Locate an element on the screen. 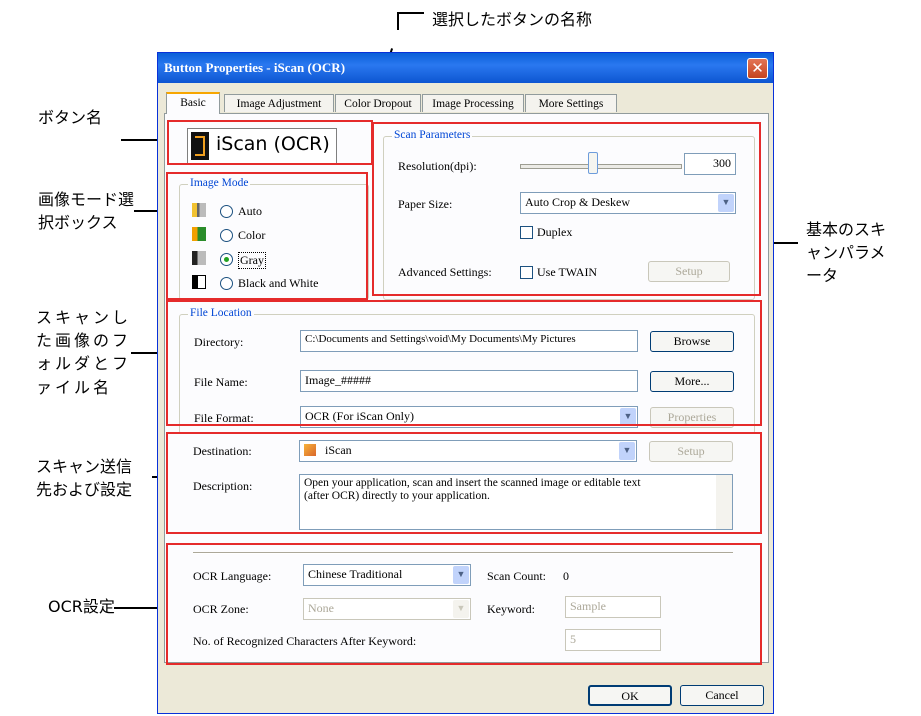 The height and width of the screenshot is (716, 921). tab-color-dropout: Color Dropout is located at coordinates (378, 103).